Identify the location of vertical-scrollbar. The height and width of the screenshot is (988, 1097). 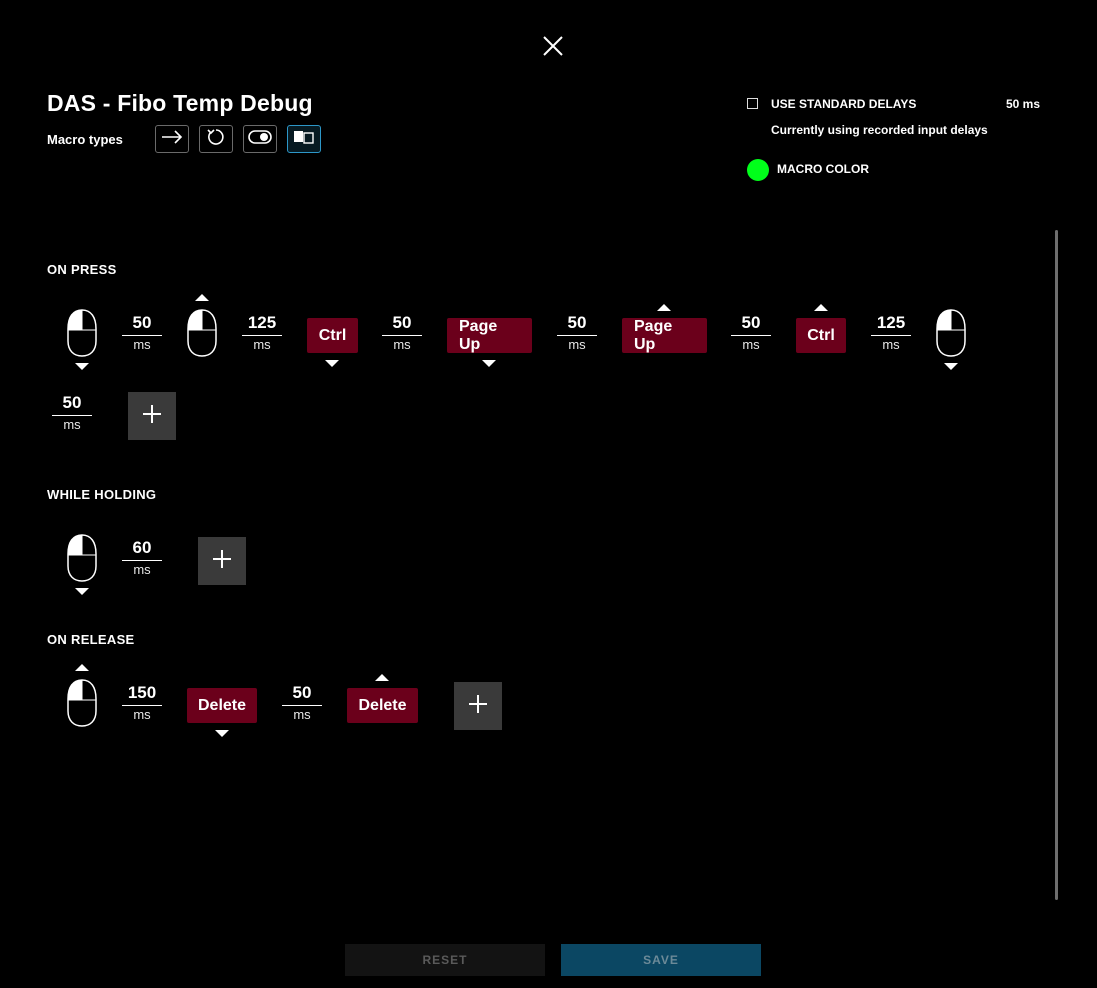
(1056, 565).